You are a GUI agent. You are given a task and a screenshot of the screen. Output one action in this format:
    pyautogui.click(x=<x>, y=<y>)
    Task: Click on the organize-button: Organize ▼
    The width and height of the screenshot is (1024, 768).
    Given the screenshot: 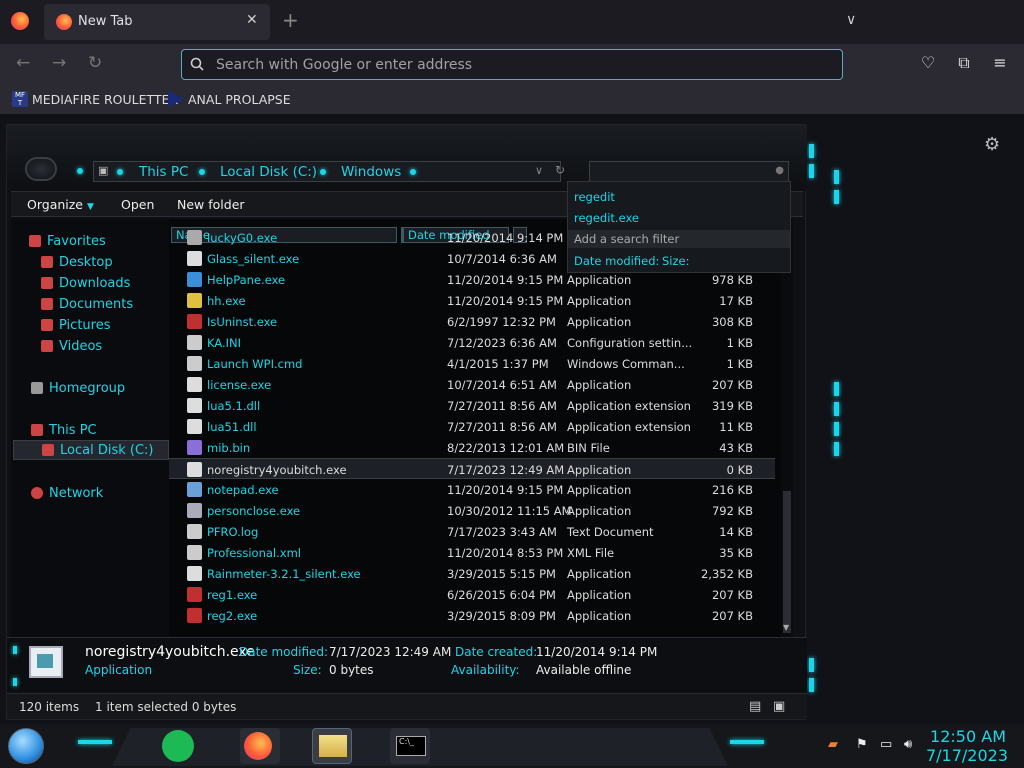 What is the action you would take?
    pyautogui.click(x=60, y=204)
    